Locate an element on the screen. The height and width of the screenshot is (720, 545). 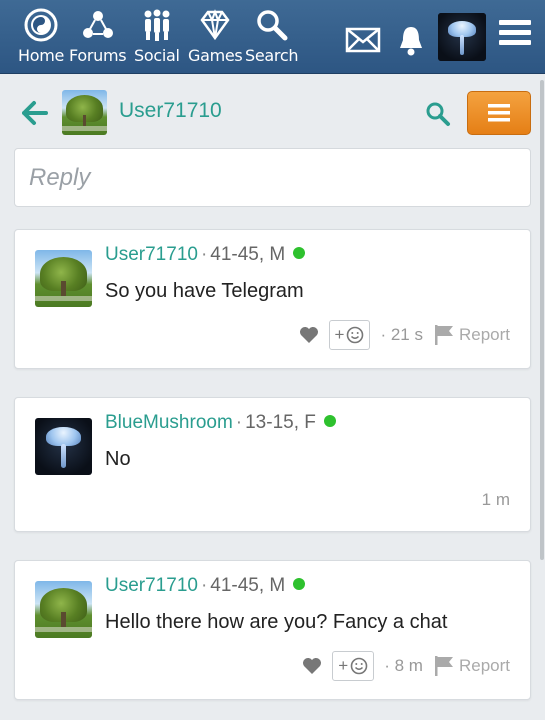
top-nav-bar: Home Forums Social Games Search is located at coordinates (272, 37).